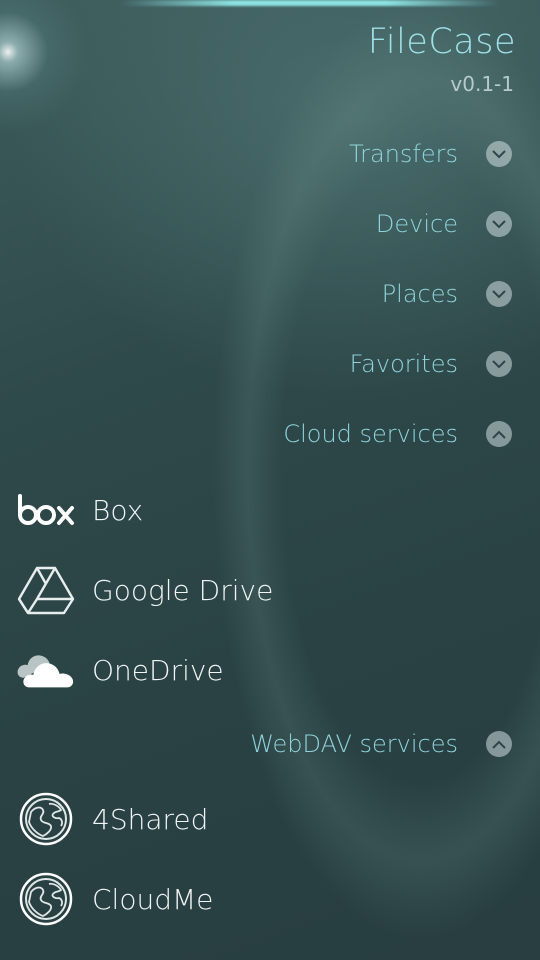 The image size is (540, 960). Describe the element at coordinates (46, 670) in the screenshot. I see `onedrive-cloud-icon` at that location.